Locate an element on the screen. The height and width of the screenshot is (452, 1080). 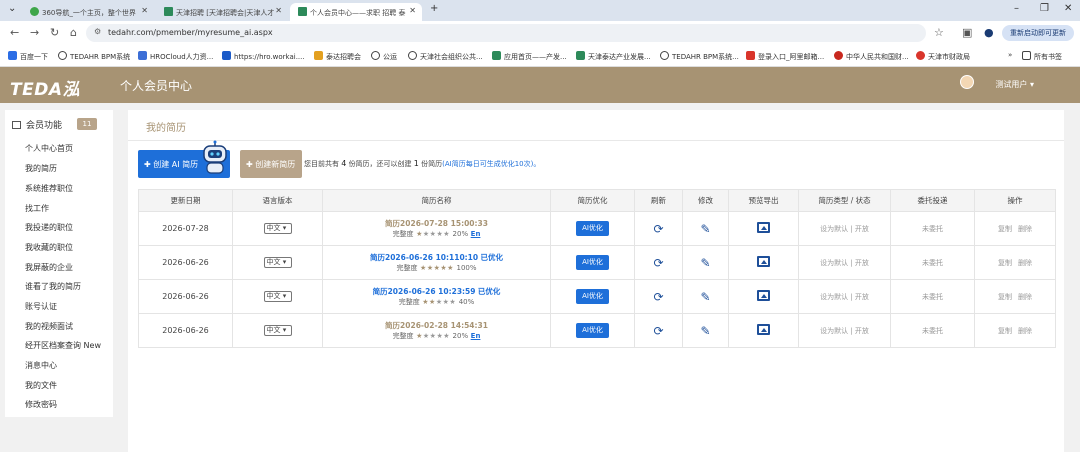
optimized-label: 已优化 is located at coordinates (489, 291).